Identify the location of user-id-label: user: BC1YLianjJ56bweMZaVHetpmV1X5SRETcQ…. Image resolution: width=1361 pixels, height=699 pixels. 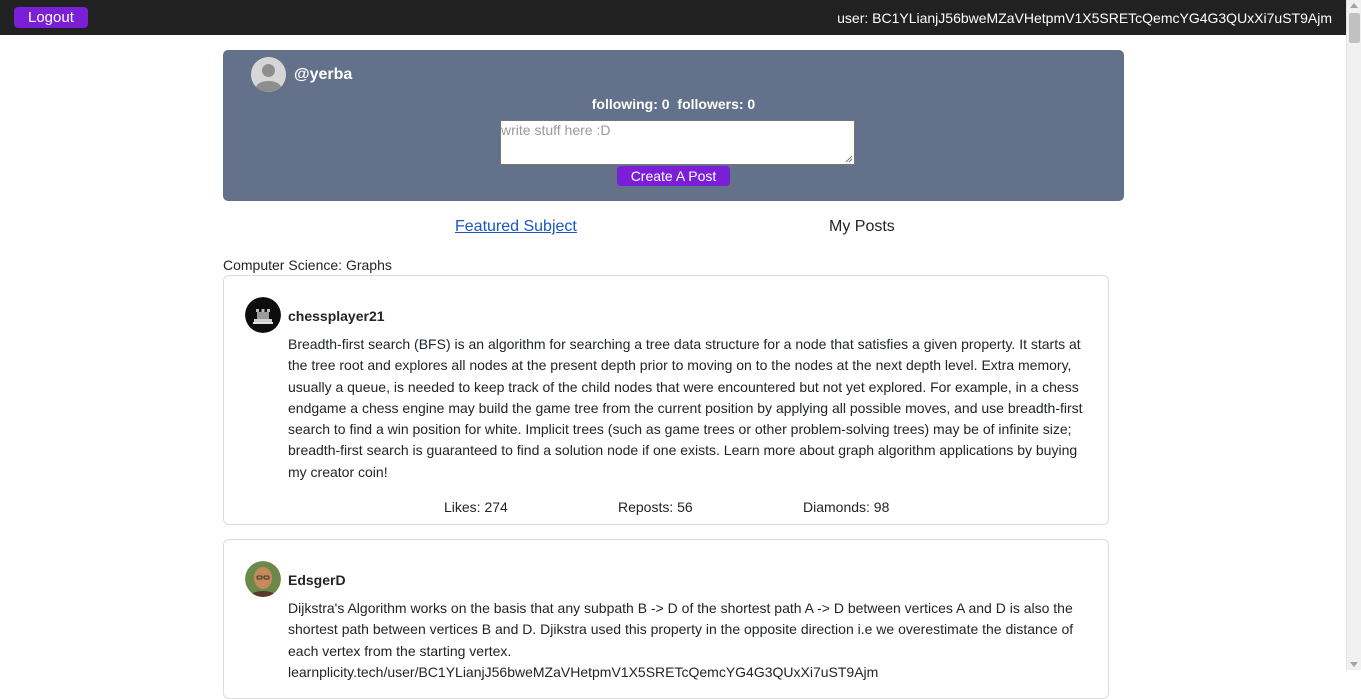
(1084, 17).